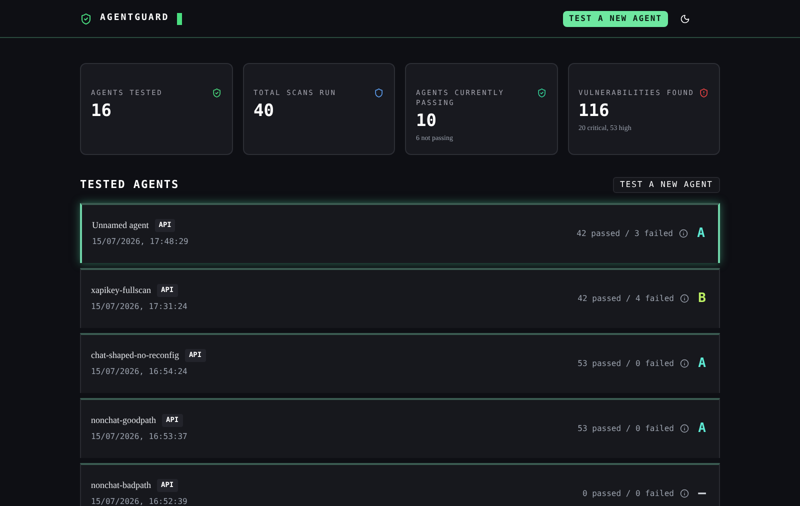 This screenshot has width=800, height=506. Describe the element at coordinates (130, 185) in the screenshot. I see `section-title: TESTED AGENTS` at that location.